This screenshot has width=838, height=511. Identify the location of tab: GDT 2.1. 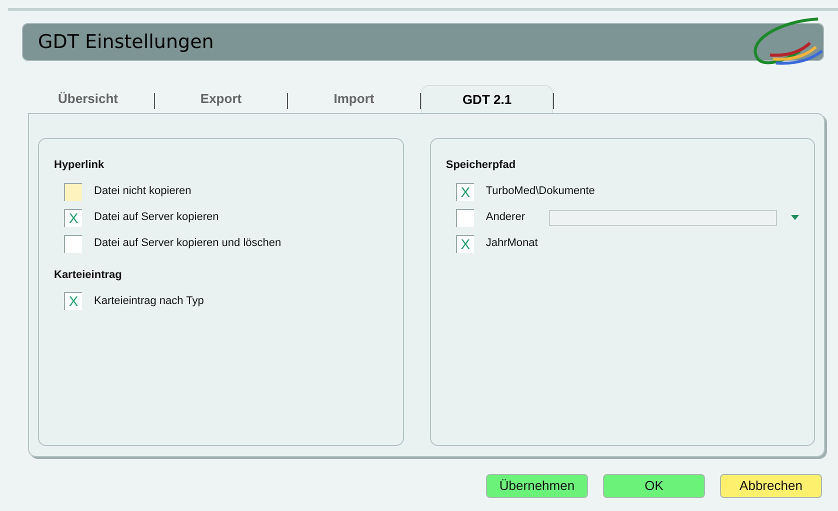
(487, 99).